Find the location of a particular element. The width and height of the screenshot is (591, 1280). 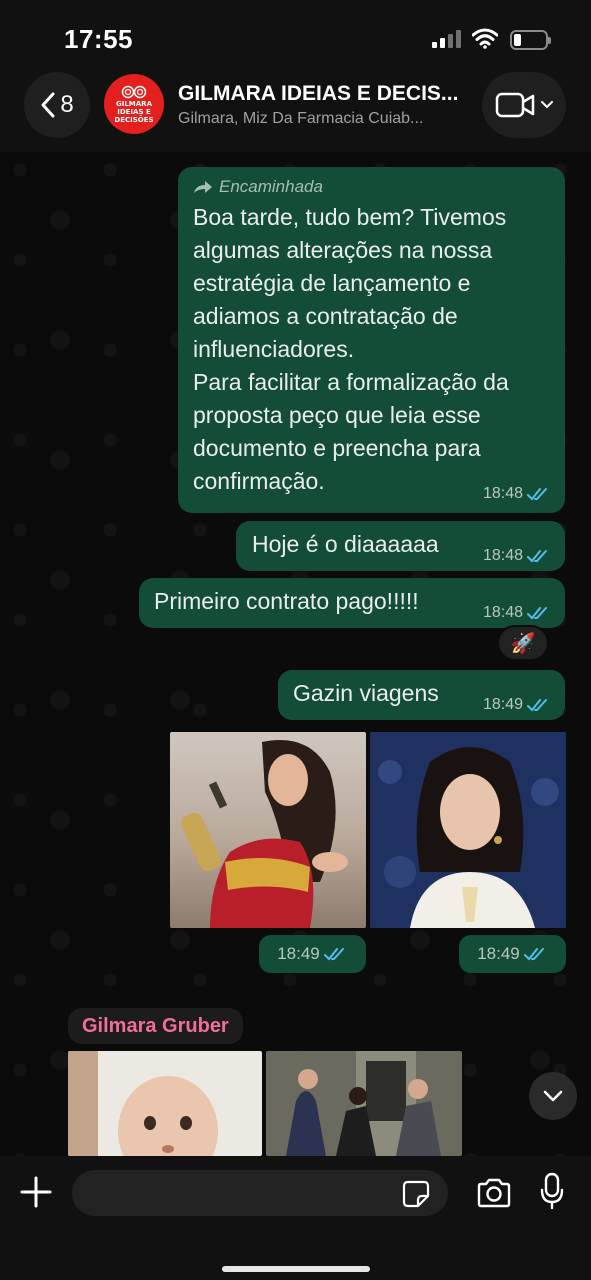

home-indicator is located at coordinates (296, 1269).